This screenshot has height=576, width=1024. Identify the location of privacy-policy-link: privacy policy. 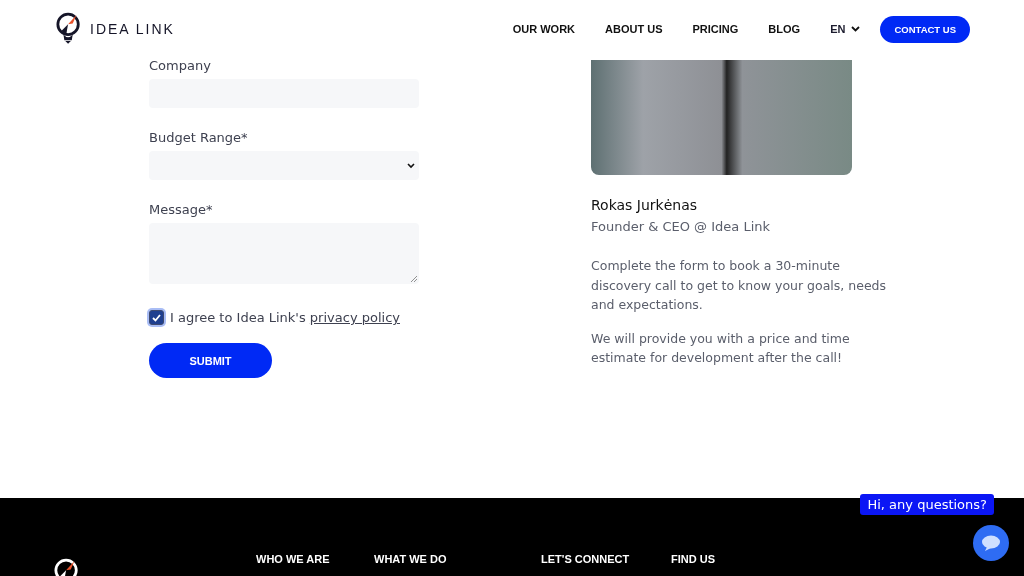
(354, 317).